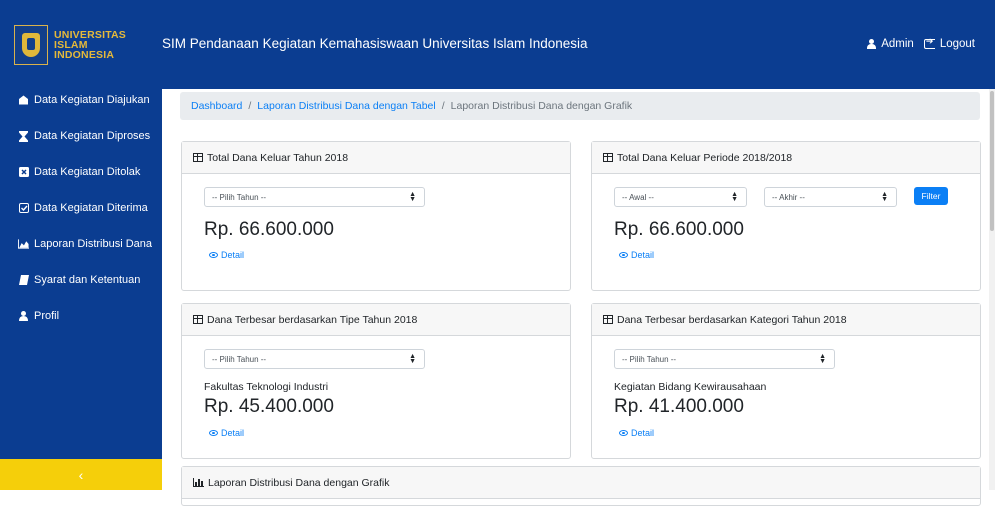 This screenshot has width=995, height=506. Describe the element at coordinates (90, 45) in the screenshot. I see `logo-text: UNIVERSITAS ISLAM INDONESIA` at that location.